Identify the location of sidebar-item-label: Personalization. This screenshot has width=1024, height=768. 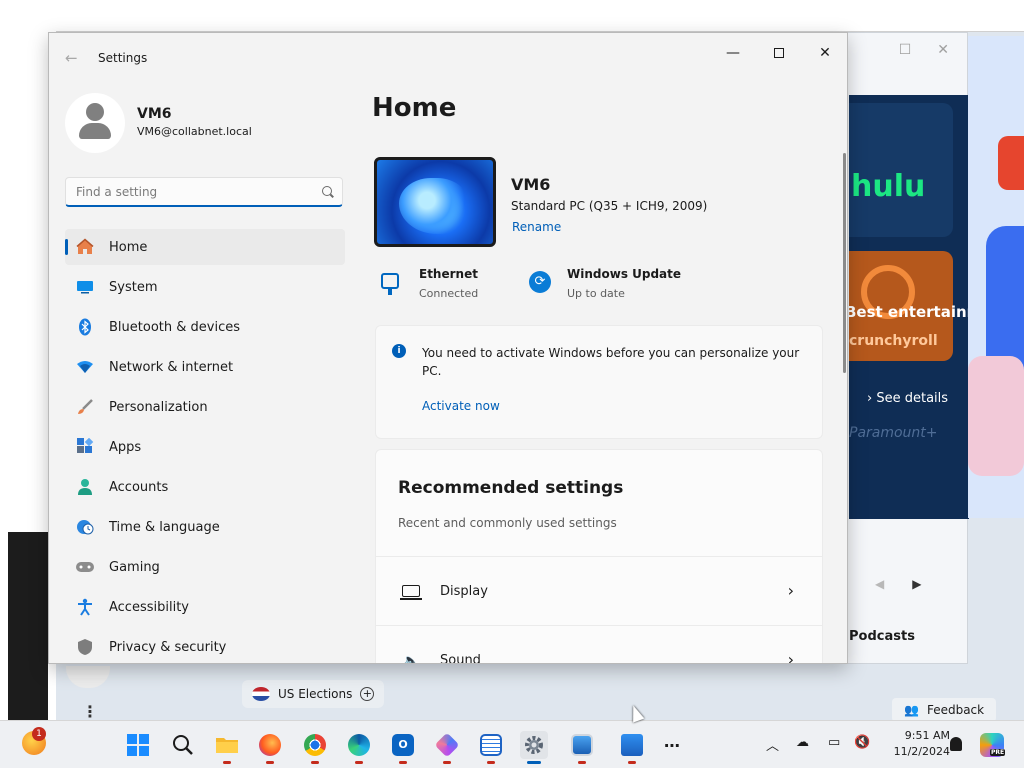
(158, 407).